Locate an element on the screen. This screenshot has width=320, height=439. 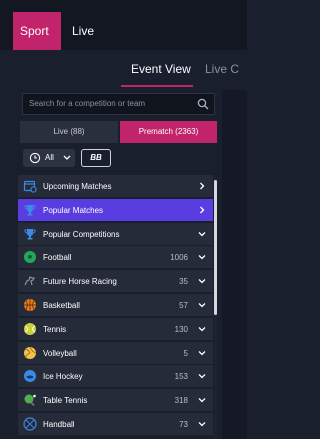
tennis-ball-icon is located at coordinates (30, 328).